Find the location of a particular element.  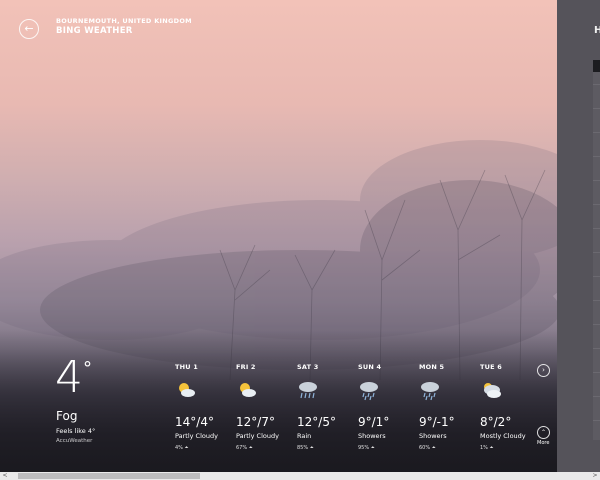

forecast-precip: 1% ⏶ is located at coordinates (487, 448).